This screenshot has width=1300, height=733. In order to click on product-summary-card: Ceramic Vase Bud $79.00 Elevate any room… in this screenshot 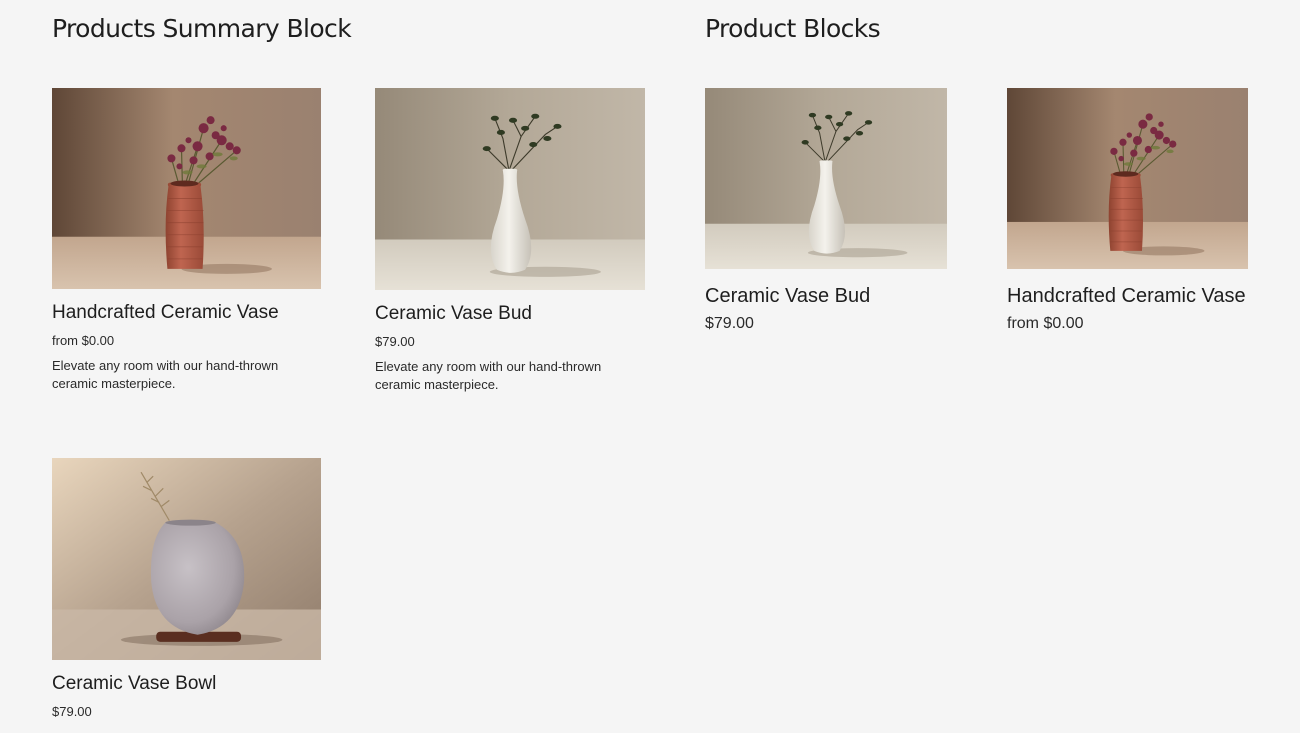, I will do `click(510, 241)`.